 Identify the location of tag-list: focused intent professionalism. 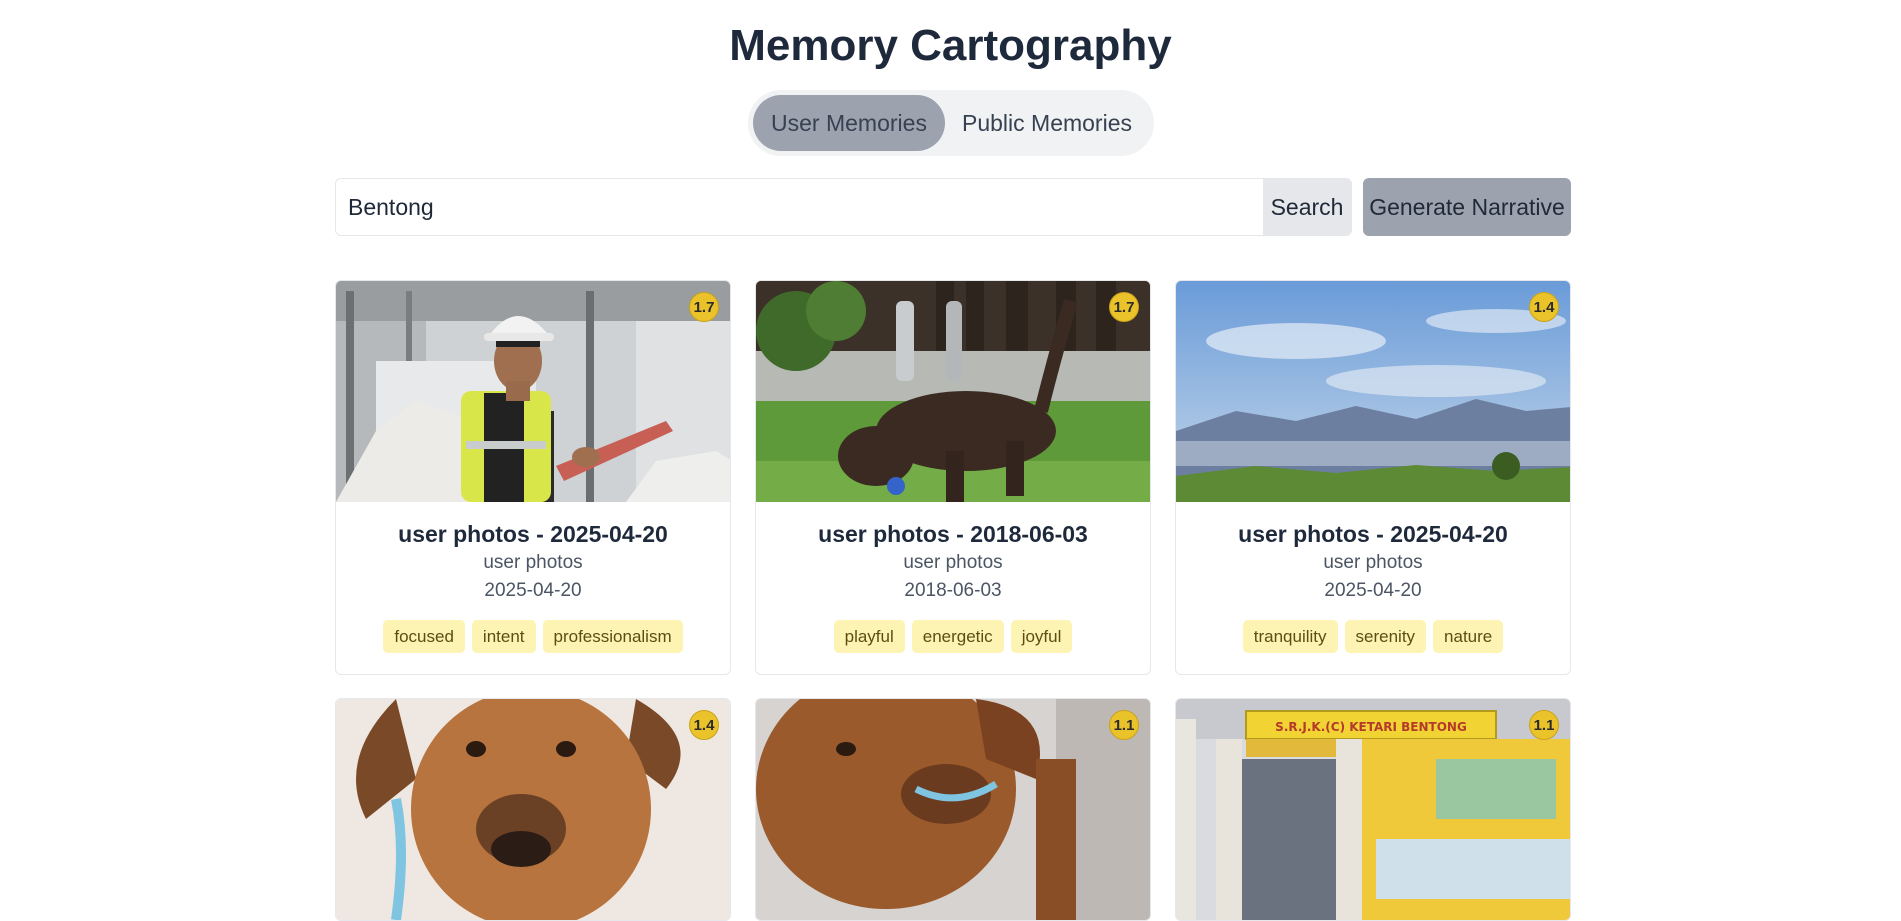
(533, 636).